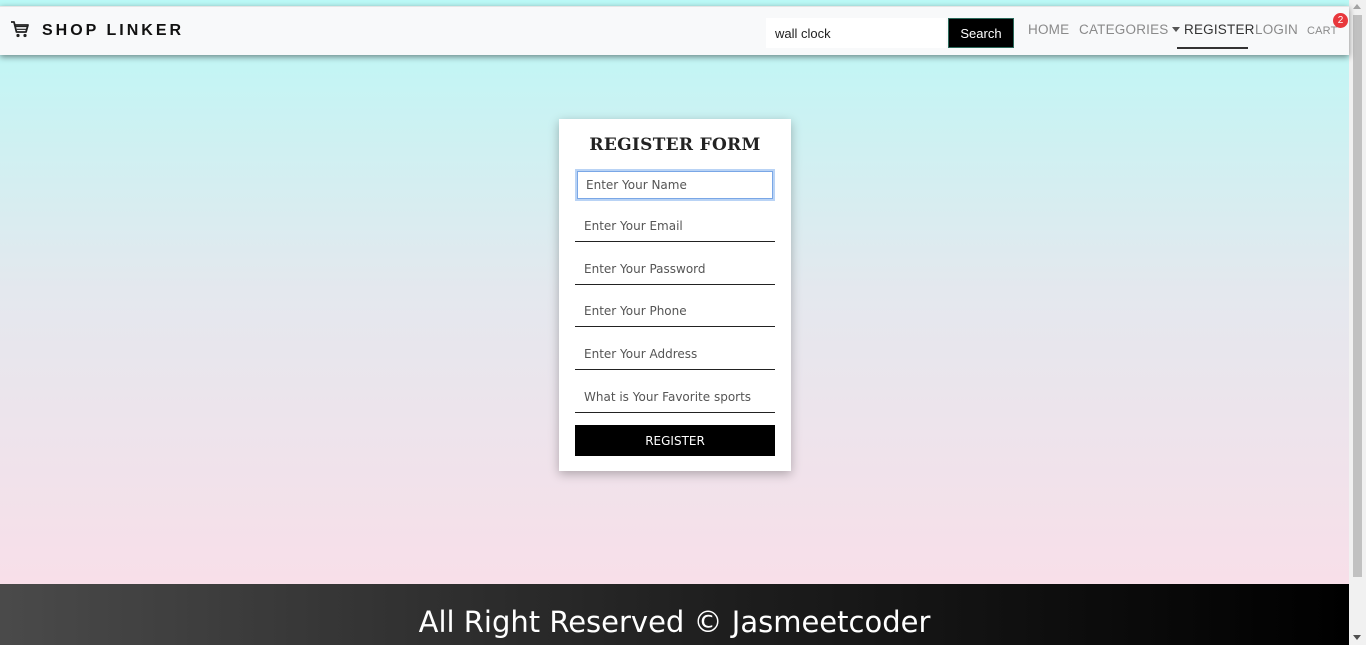  I want to click on nav-link-login: LOGIN, so click(1276, 29).